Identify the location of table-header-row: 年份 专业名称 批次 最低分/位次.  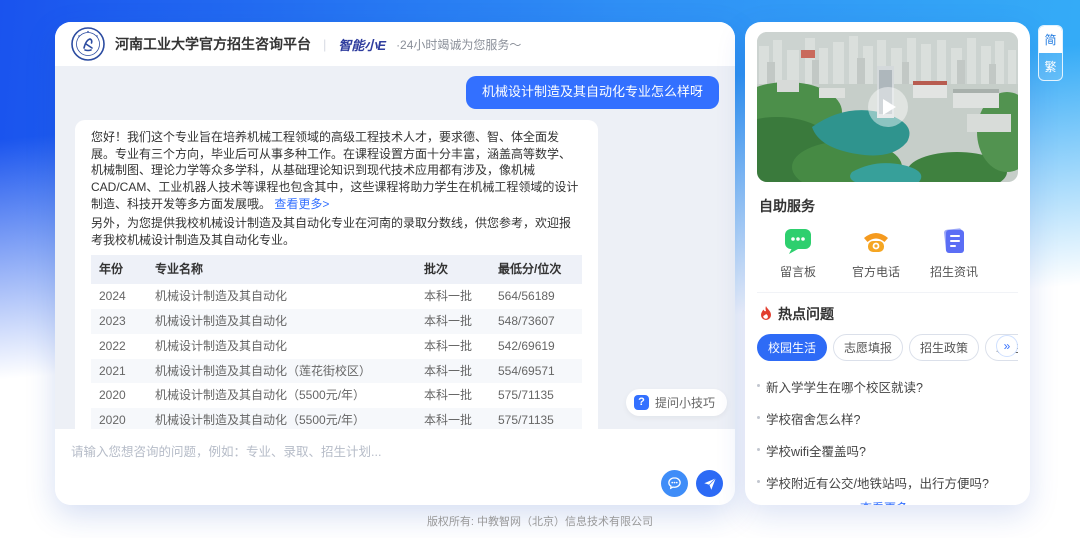
(336, 270).